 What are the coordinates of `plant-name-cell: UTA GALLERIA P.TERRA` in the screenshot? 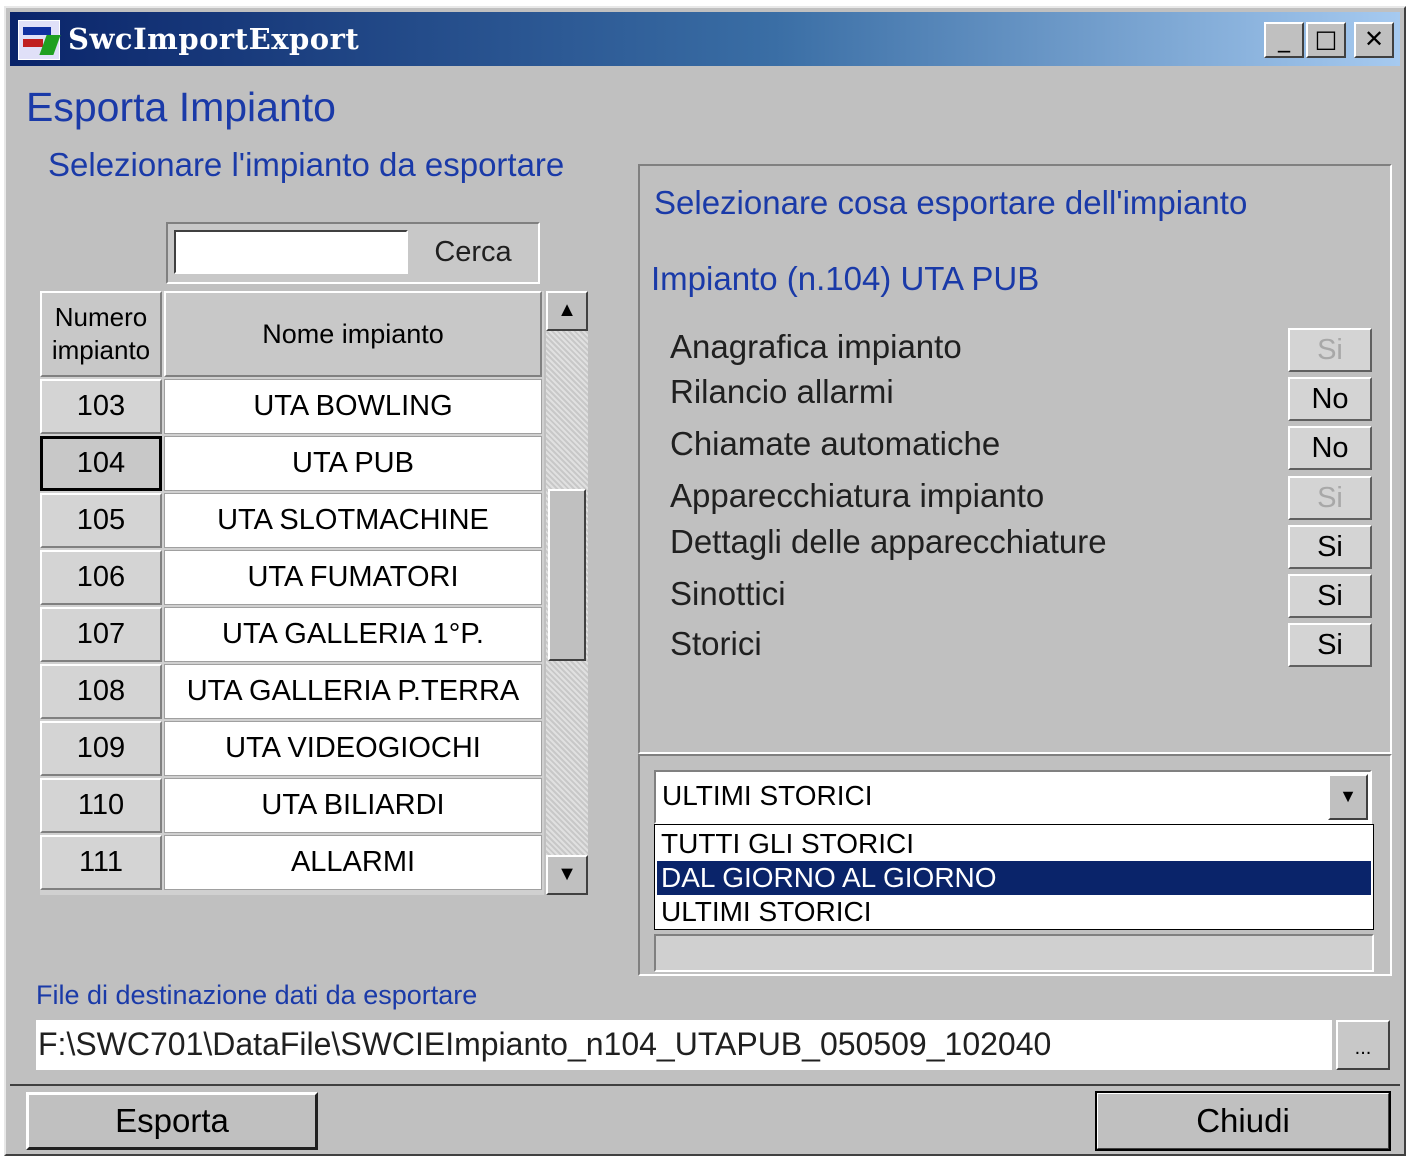 It's located at (353, 691).